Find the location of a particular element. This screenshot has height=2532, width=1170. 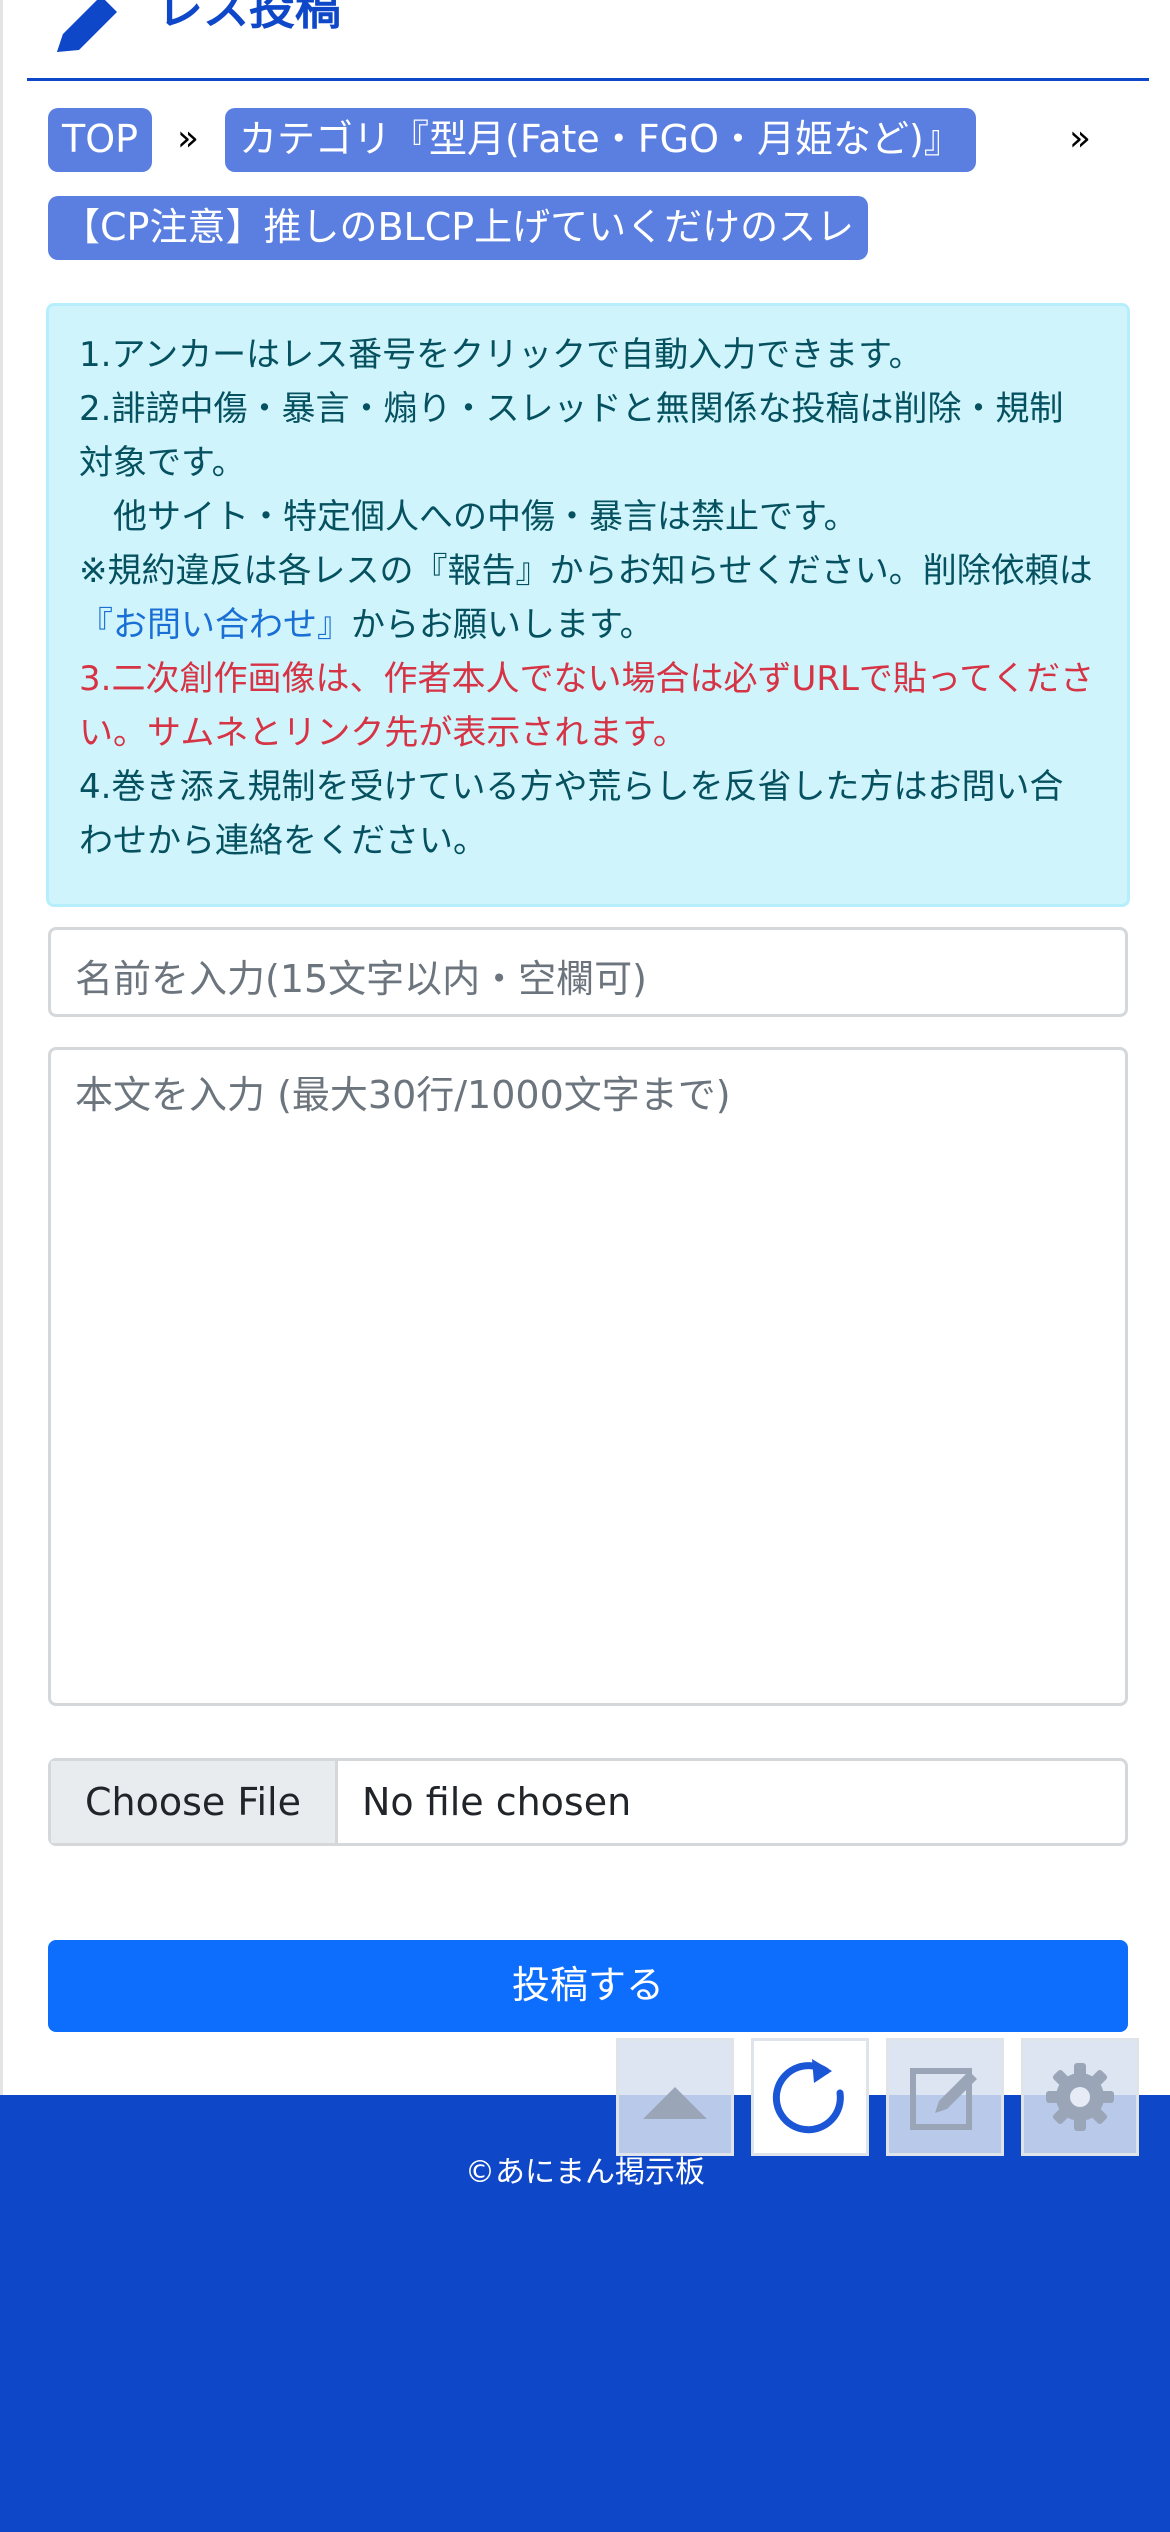

pencil-icon is located at coordinates (87, 26).